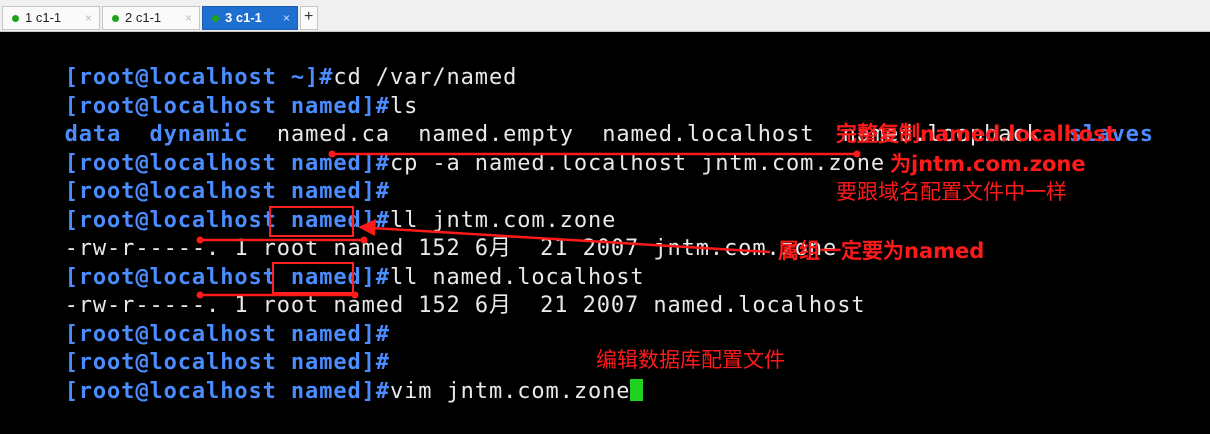 The height and width of the screenshot is (434, 1210). I want to click on plus-icon: +, so click(309, 16).